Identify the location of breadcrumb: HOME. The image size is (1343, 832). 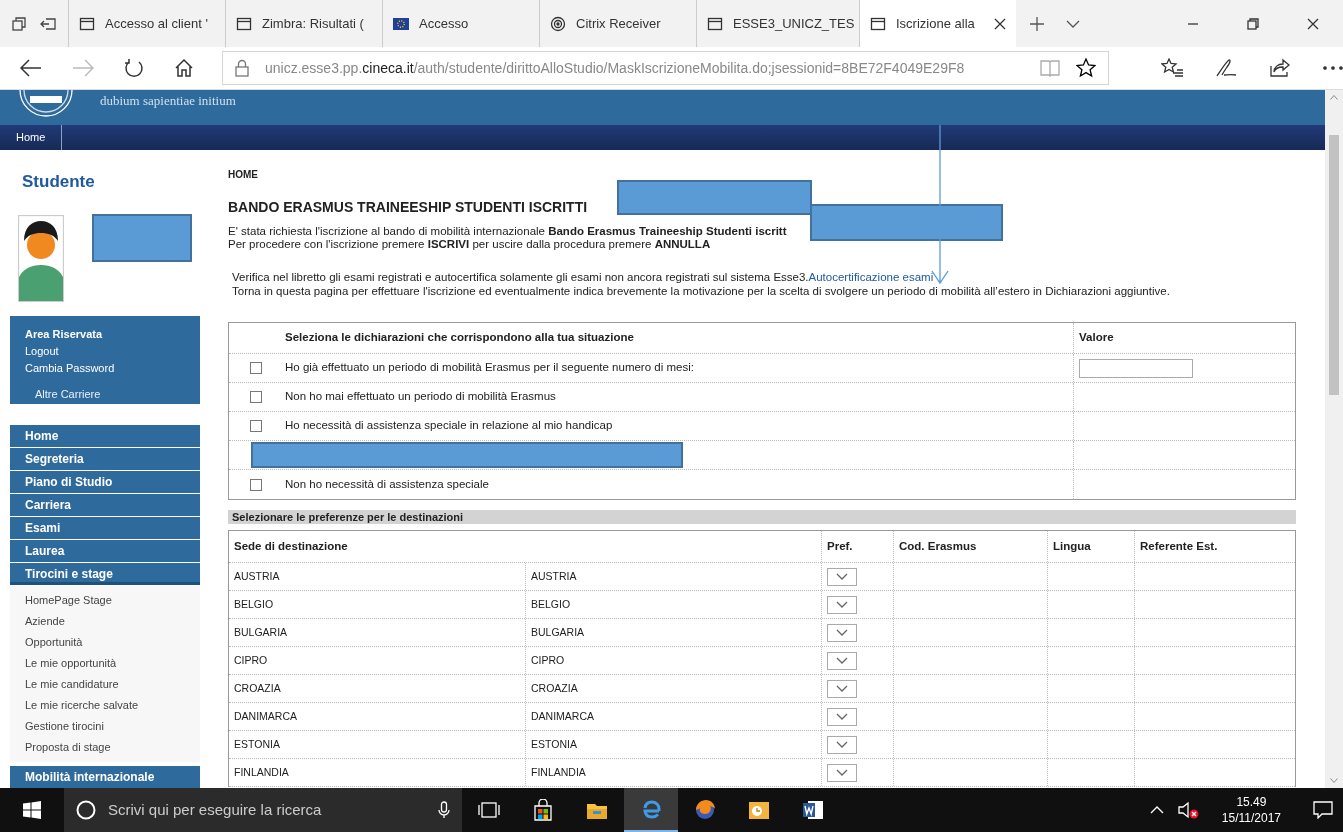
(243, 175).